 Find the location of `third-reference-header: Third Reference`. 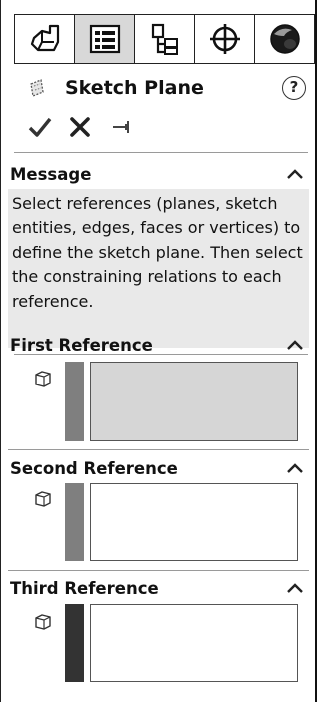

third-reference-header: Third Reference is located at coordinates (158, 590).